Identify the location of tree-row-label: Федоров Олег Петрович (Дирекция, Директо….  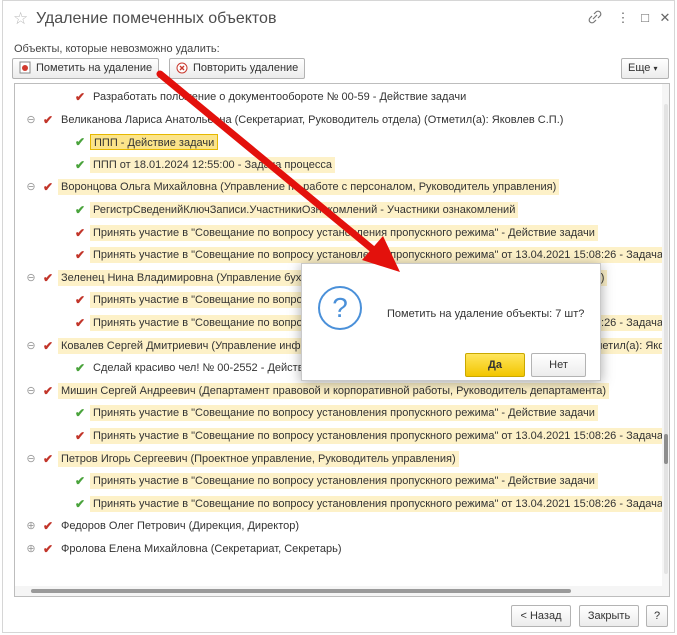
(180, 526).